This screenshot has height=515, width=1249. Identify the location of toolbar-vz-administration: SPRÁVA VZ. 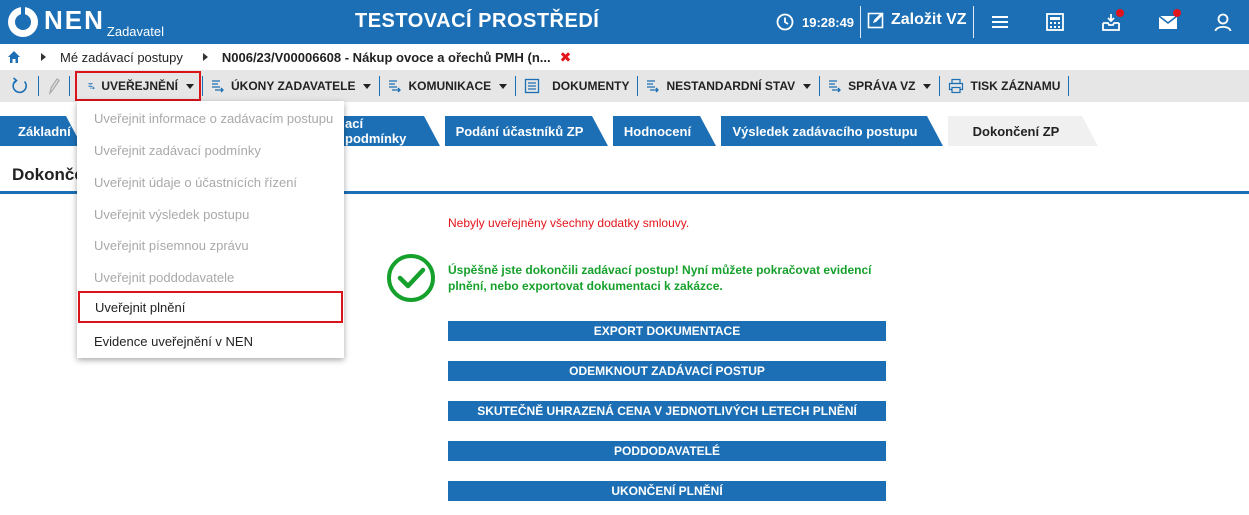
(879, 86).